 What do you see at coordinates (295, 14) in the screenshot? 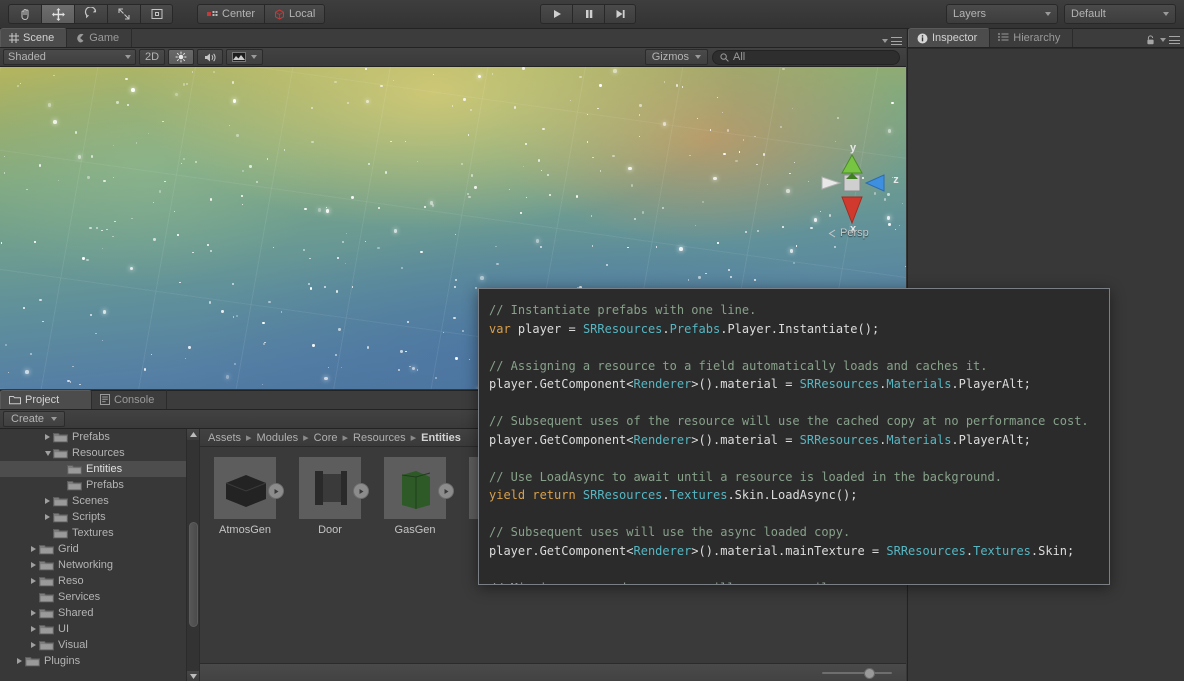
I see `space-mode-button: Local` at bounding box center [295, 14].